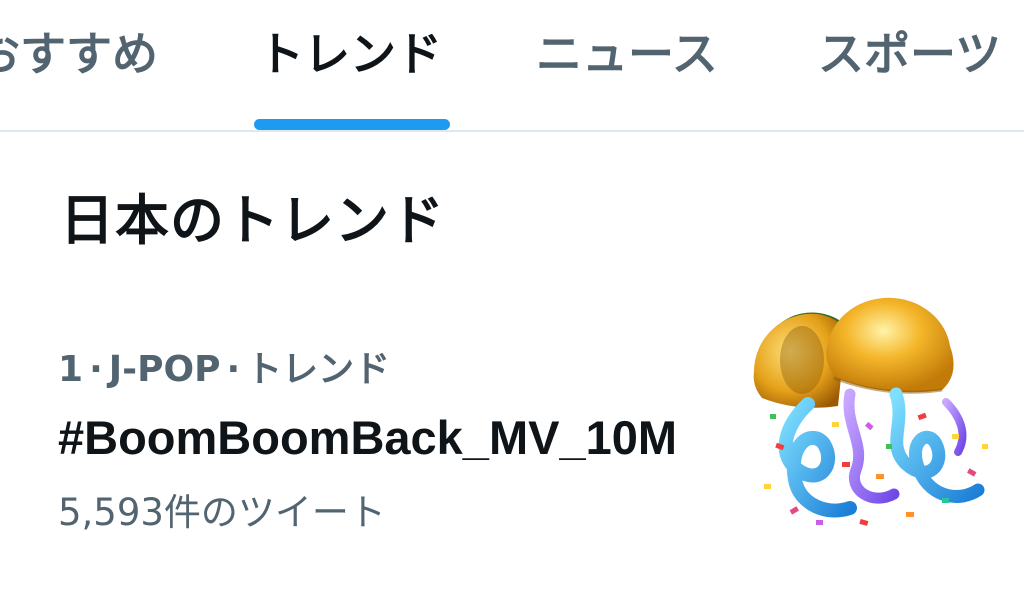 The image size is (1024, 608). Describe the element at coordinates (79, 54) in the screenshot. I see `tab-recommended: おすすめ` at that location.